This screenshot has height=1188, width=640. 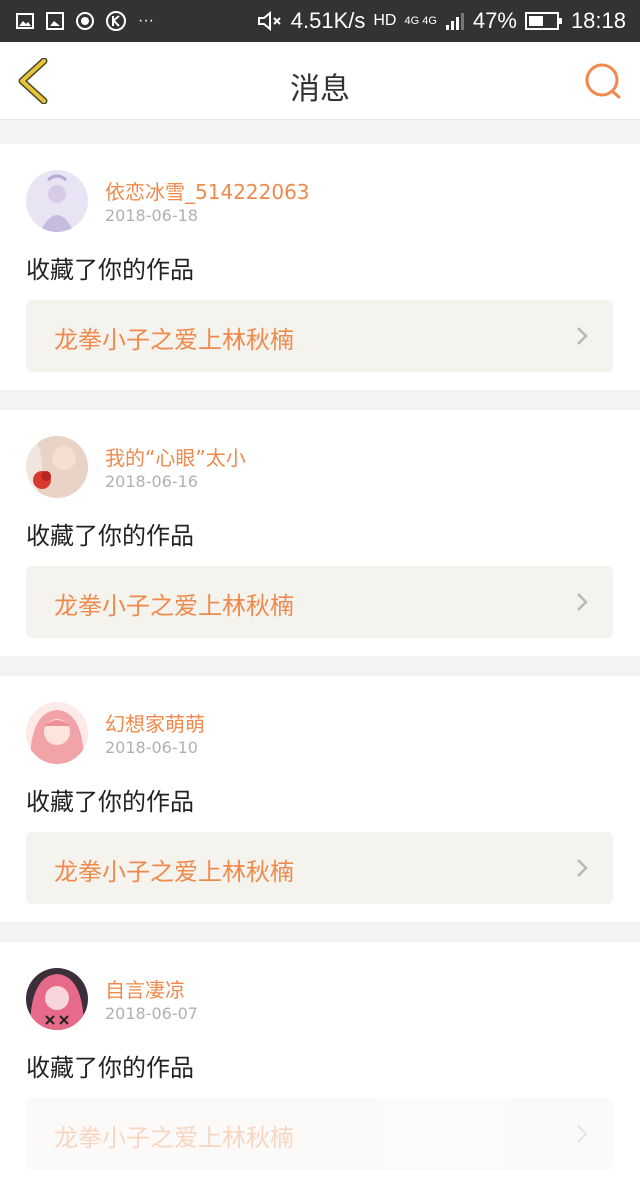 I want to click on app-header: 消息, so click(x=320, y=81).